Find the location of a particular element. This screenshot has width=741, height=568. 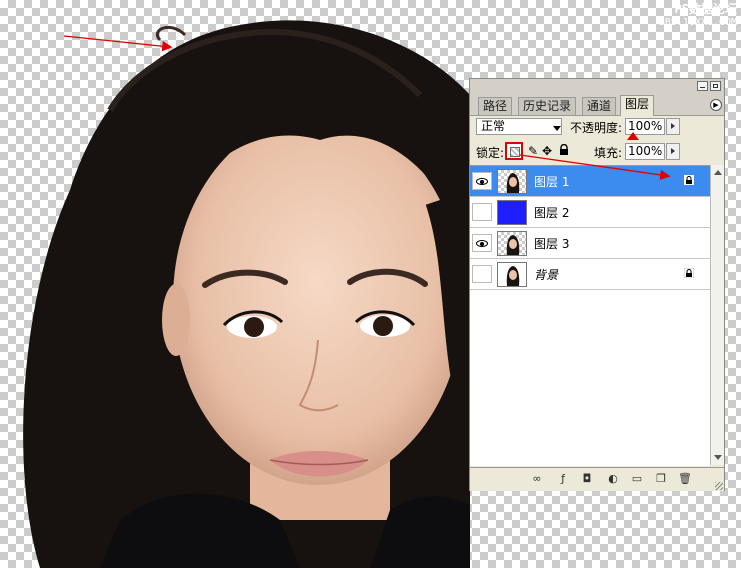

mask-icon: ◘ is located at coordinates (587, 479).